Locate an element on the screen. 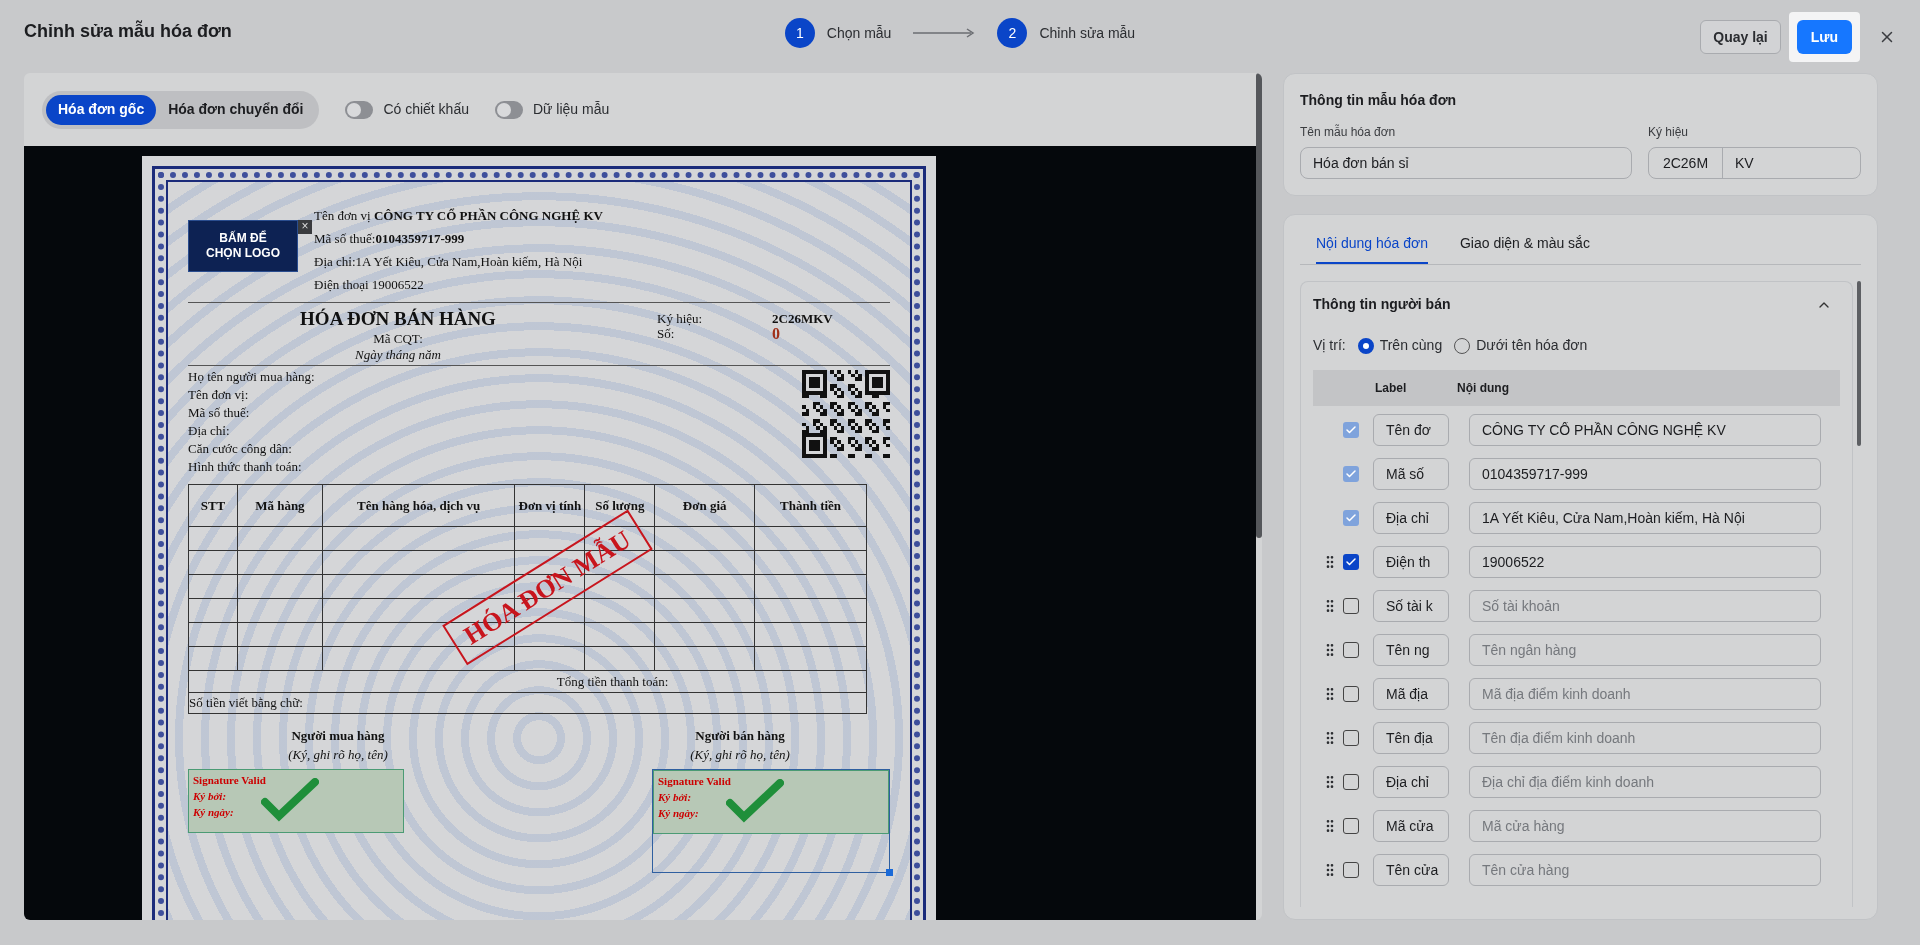 Image resolution: width=1920 pixels, height=945 pixels. label-field: Địa chỉ is located at coordinates (1411, 782).